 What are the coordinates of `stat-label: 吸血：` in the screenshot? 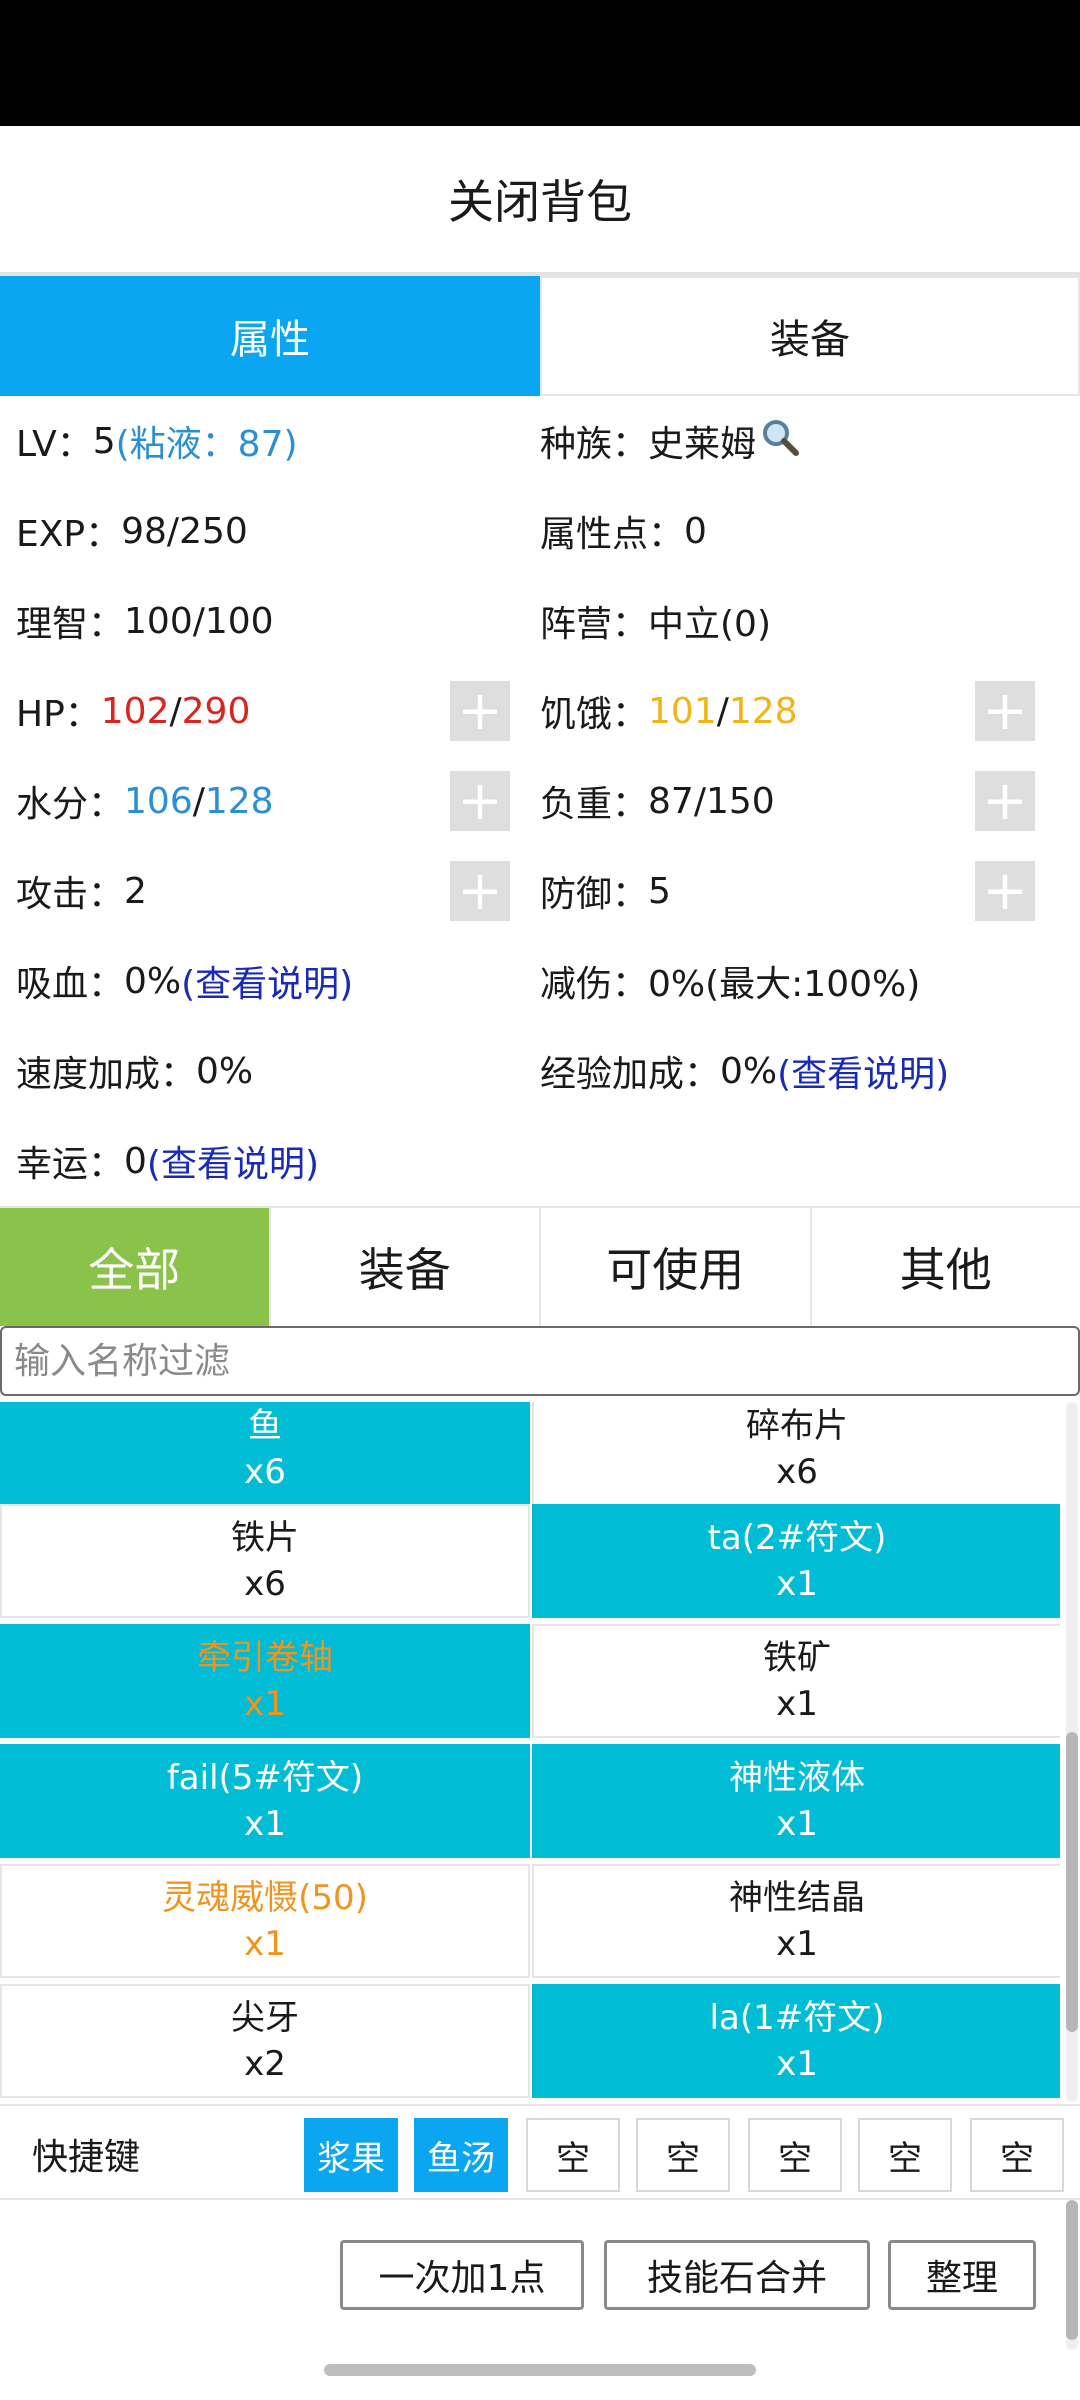 It's located at (70, 984).